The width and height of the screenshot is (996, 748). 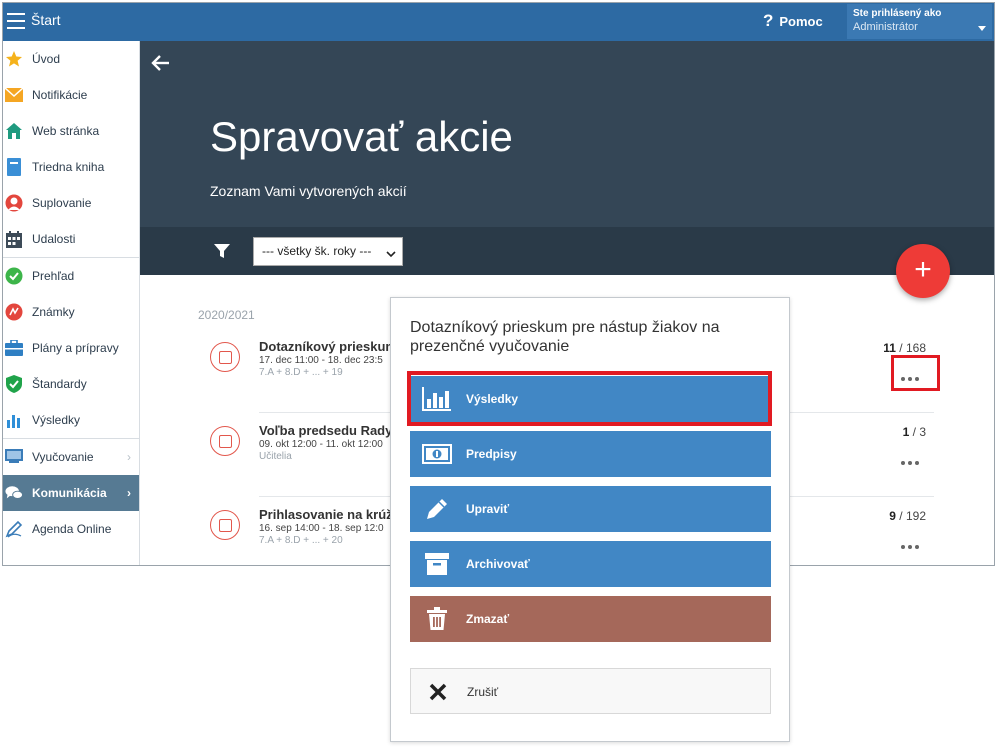 I want to click on sidebar-item-vysledky: Výsledky, so click(x=71, y=420).